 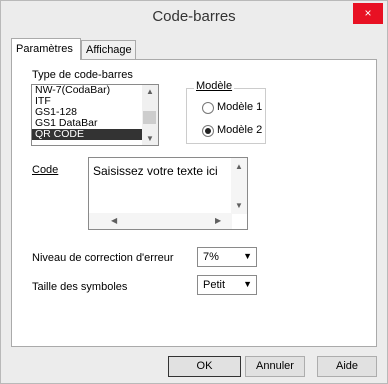 What do you see at coordinates (114, 220) in the screenshot?
I see `scroll-left-icon: ◀` at bounding box center [114, 220].